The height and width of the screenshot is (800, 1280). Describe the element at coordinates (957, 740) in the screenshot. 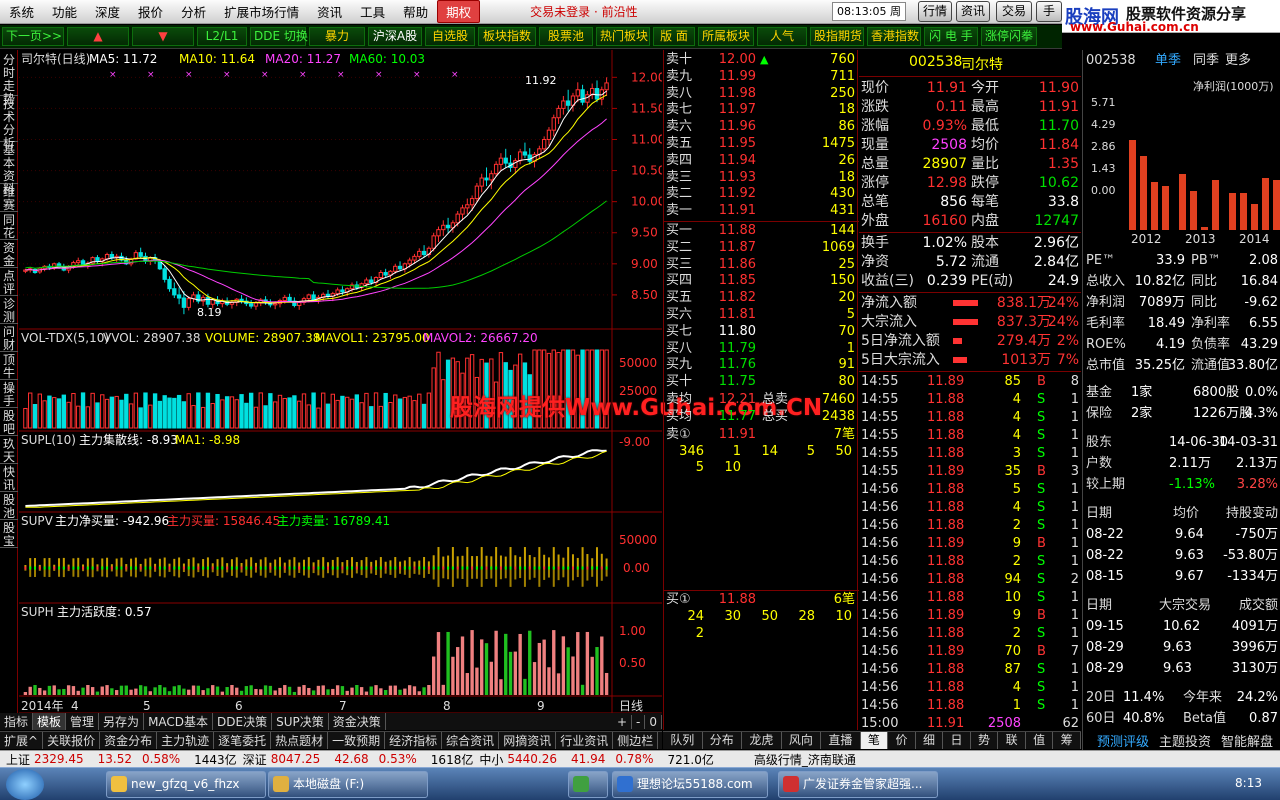

I see `detail-tab: 日` at that location.